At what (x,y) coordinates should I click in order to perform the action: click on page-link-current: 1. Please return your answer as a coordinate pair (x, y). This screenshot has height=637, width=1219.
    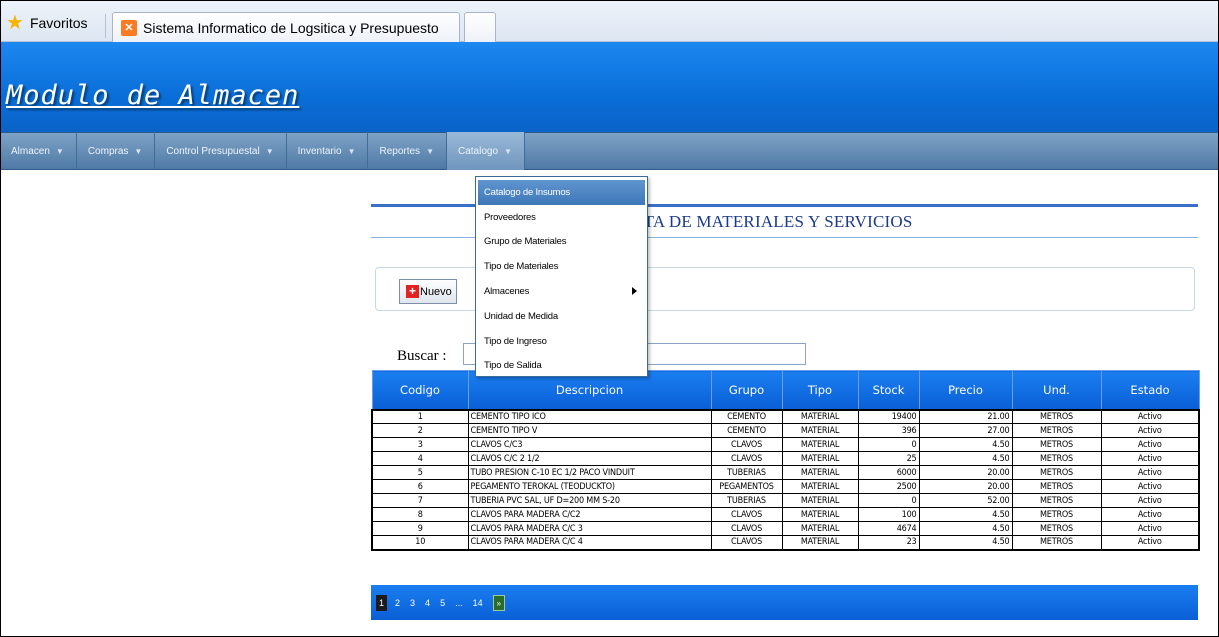
    Looking at the image, I should click on (382, 602).